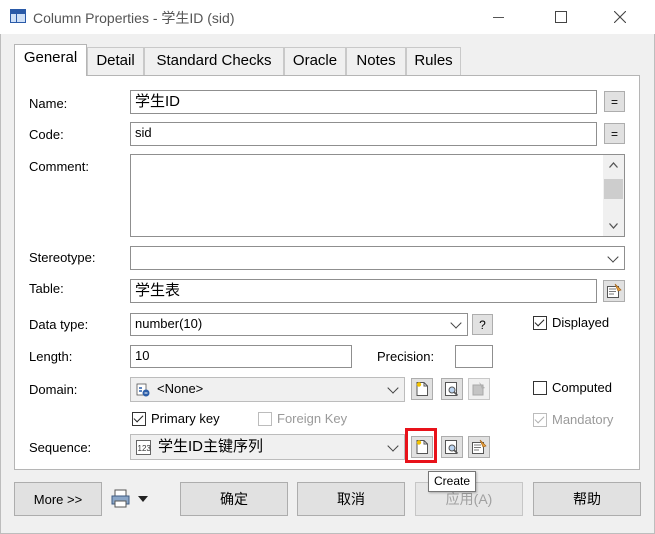 The image size is (655, 534). I want to click on tab-rules: Rules, so click(433, 61).